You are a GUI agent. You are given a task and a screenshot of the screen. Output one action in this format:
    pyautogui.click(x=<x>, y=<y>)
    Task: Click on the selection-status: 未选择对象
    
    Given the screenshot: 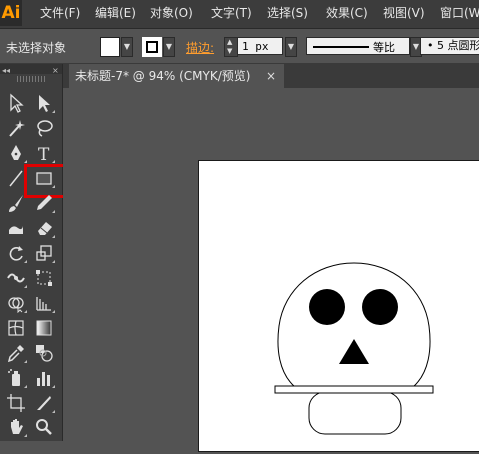 What is the action you would take?
    pyautogui.click(x=36, y=48)
    